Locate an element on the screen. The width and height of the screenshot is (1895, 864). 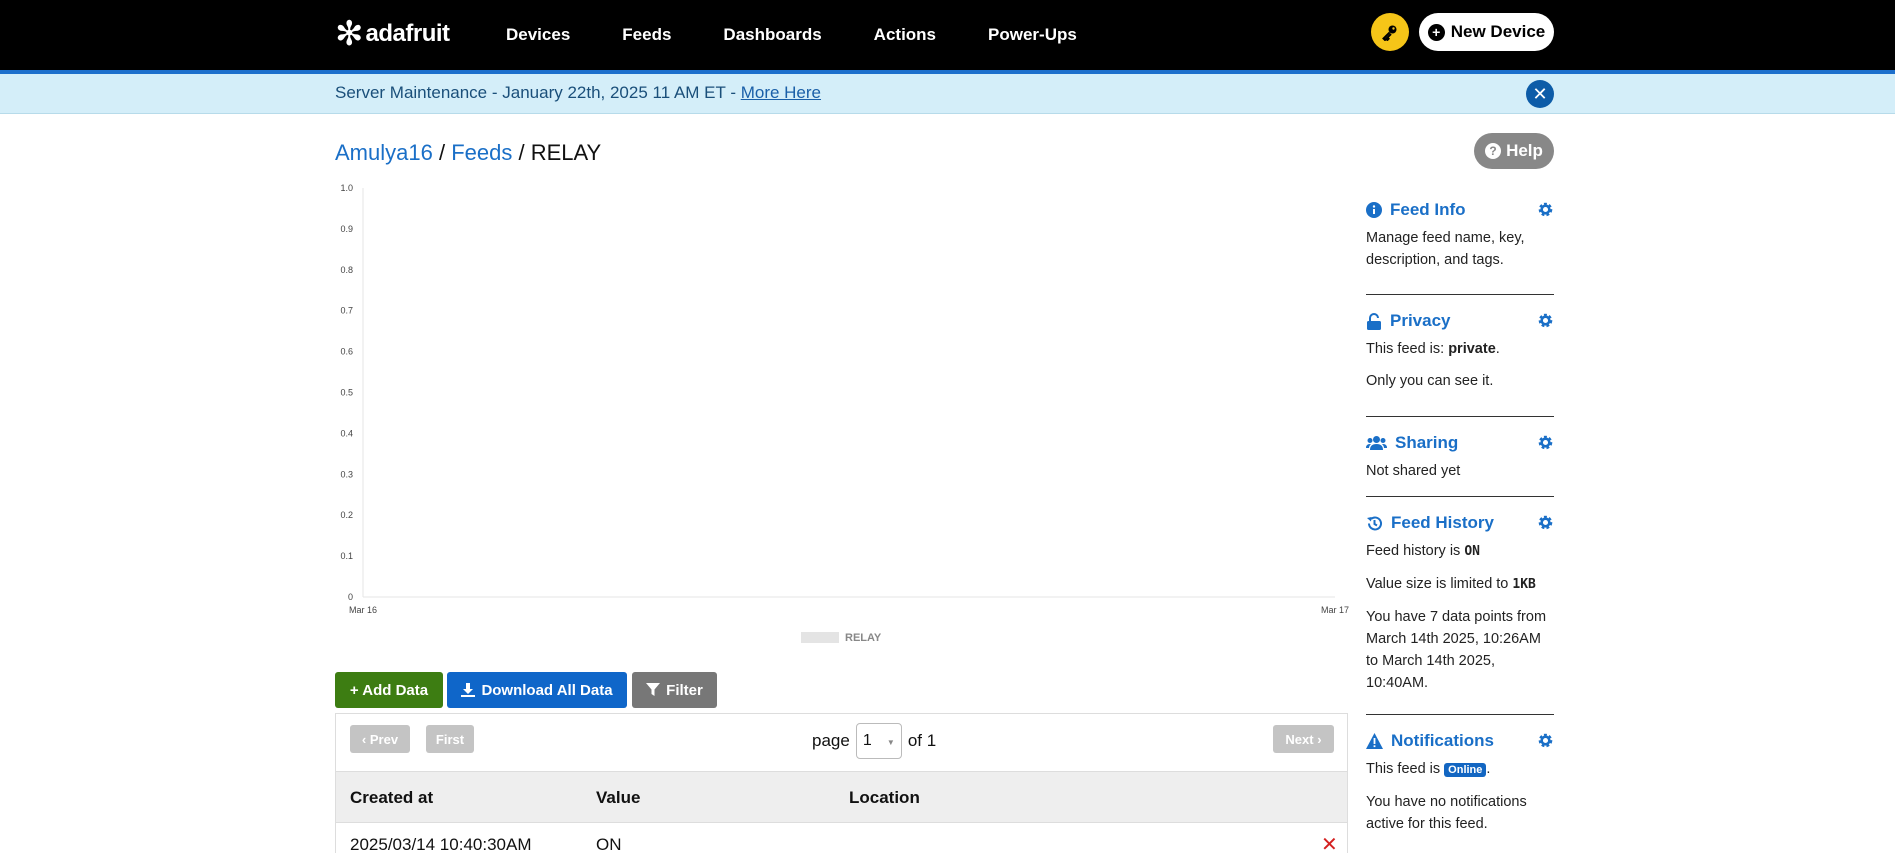
banner-close-button: ✕ is located at coordinates (1540, 94).